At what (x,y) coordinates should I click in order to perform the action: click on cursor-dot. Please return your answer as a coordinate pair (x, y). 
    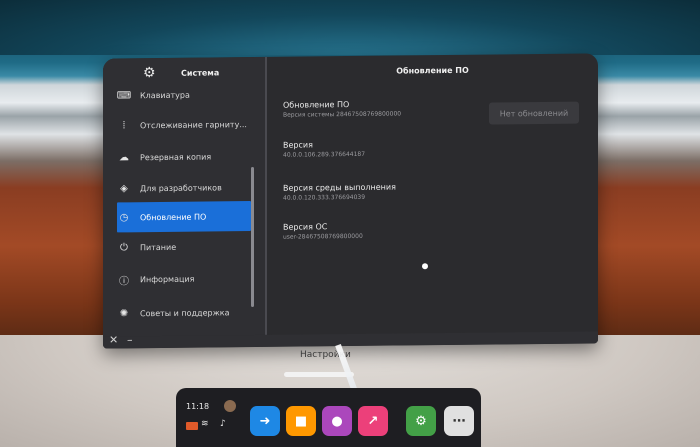
    Looking at the image, I should click on (425, 266).